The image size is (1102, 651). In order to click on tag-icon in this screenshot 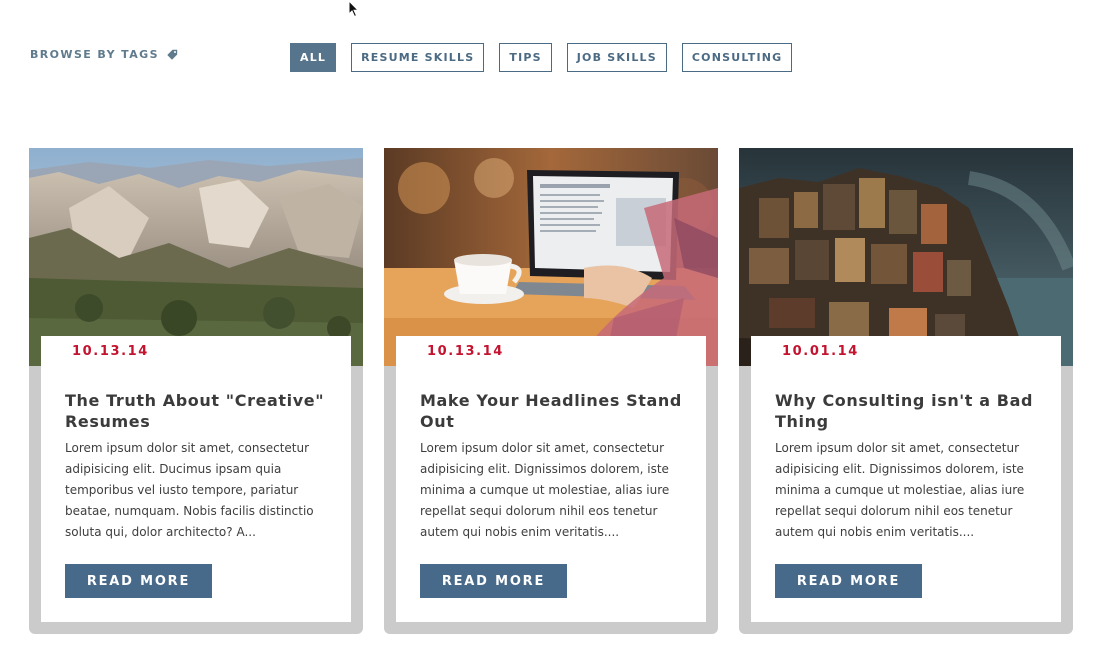, I will do `click(172, 54)`.